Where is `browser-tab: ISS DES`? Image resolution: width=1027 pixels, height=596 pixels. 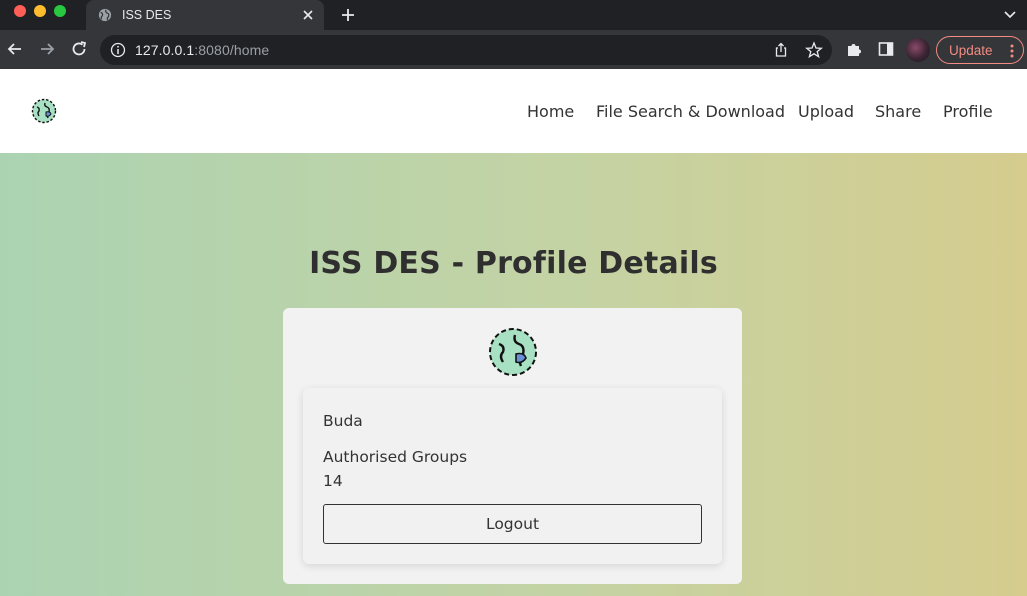
browser-tab: ISS DES is located at coordinates (205, 15).